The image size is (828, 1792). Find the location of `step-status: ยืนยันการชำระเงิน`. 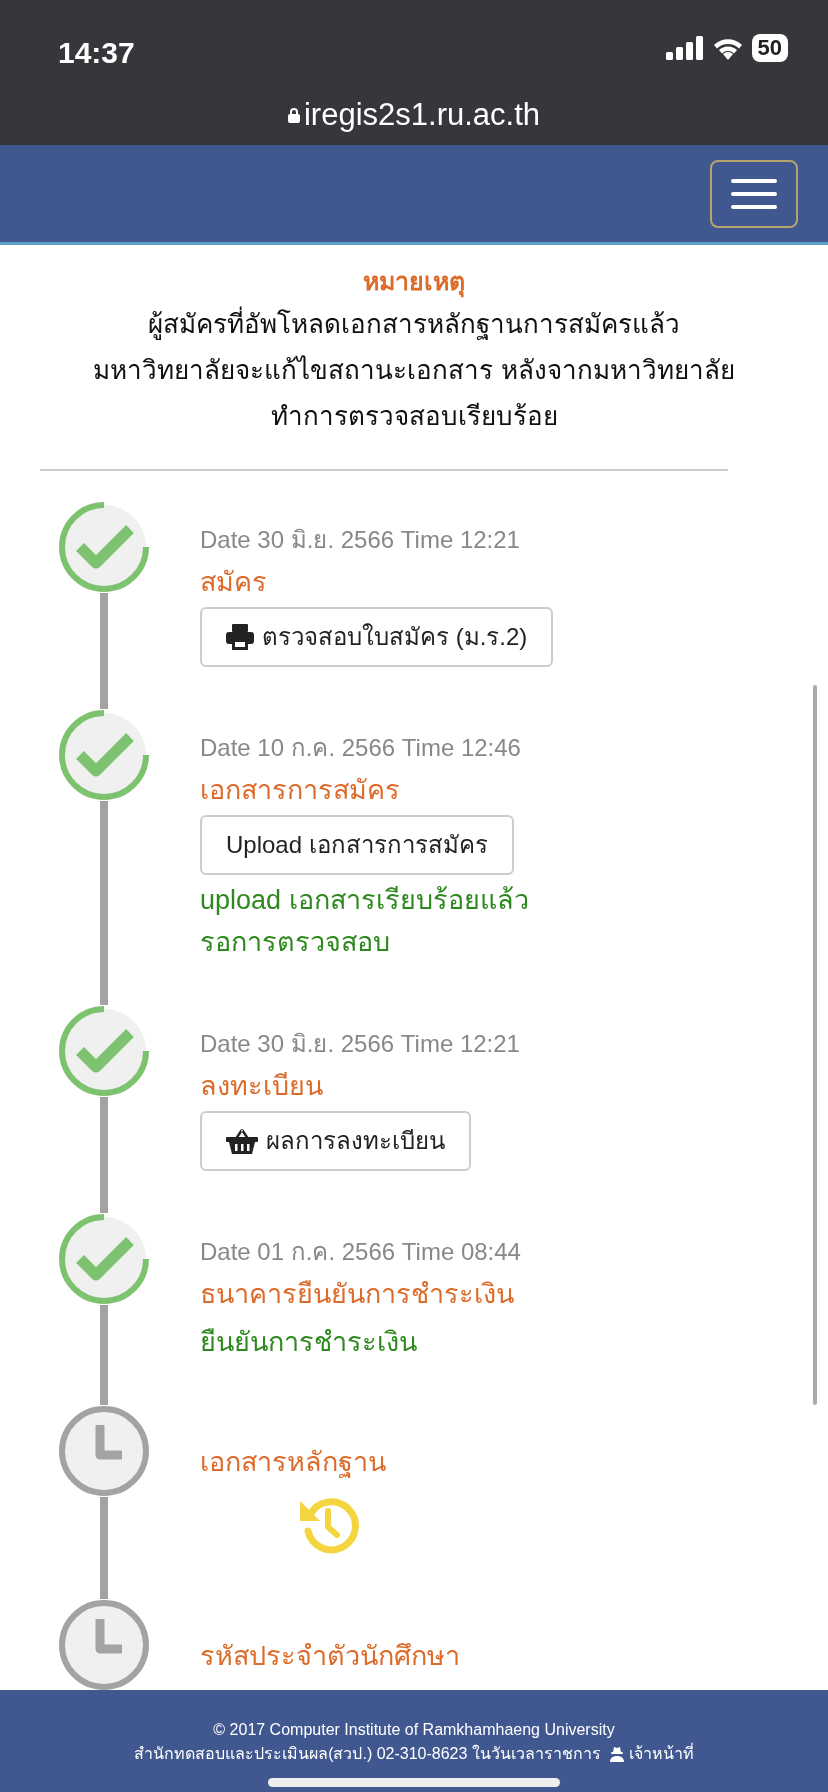

step-status: ยืนยันการชำระเงิน is located at coordinates (309, 1342).